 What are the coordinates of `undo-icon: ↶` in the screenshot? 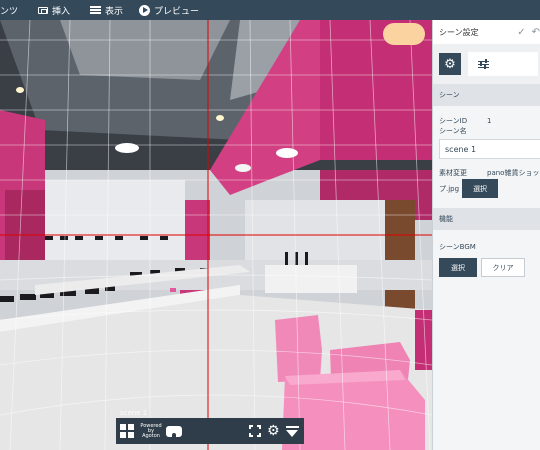 It's located at (536, 32).